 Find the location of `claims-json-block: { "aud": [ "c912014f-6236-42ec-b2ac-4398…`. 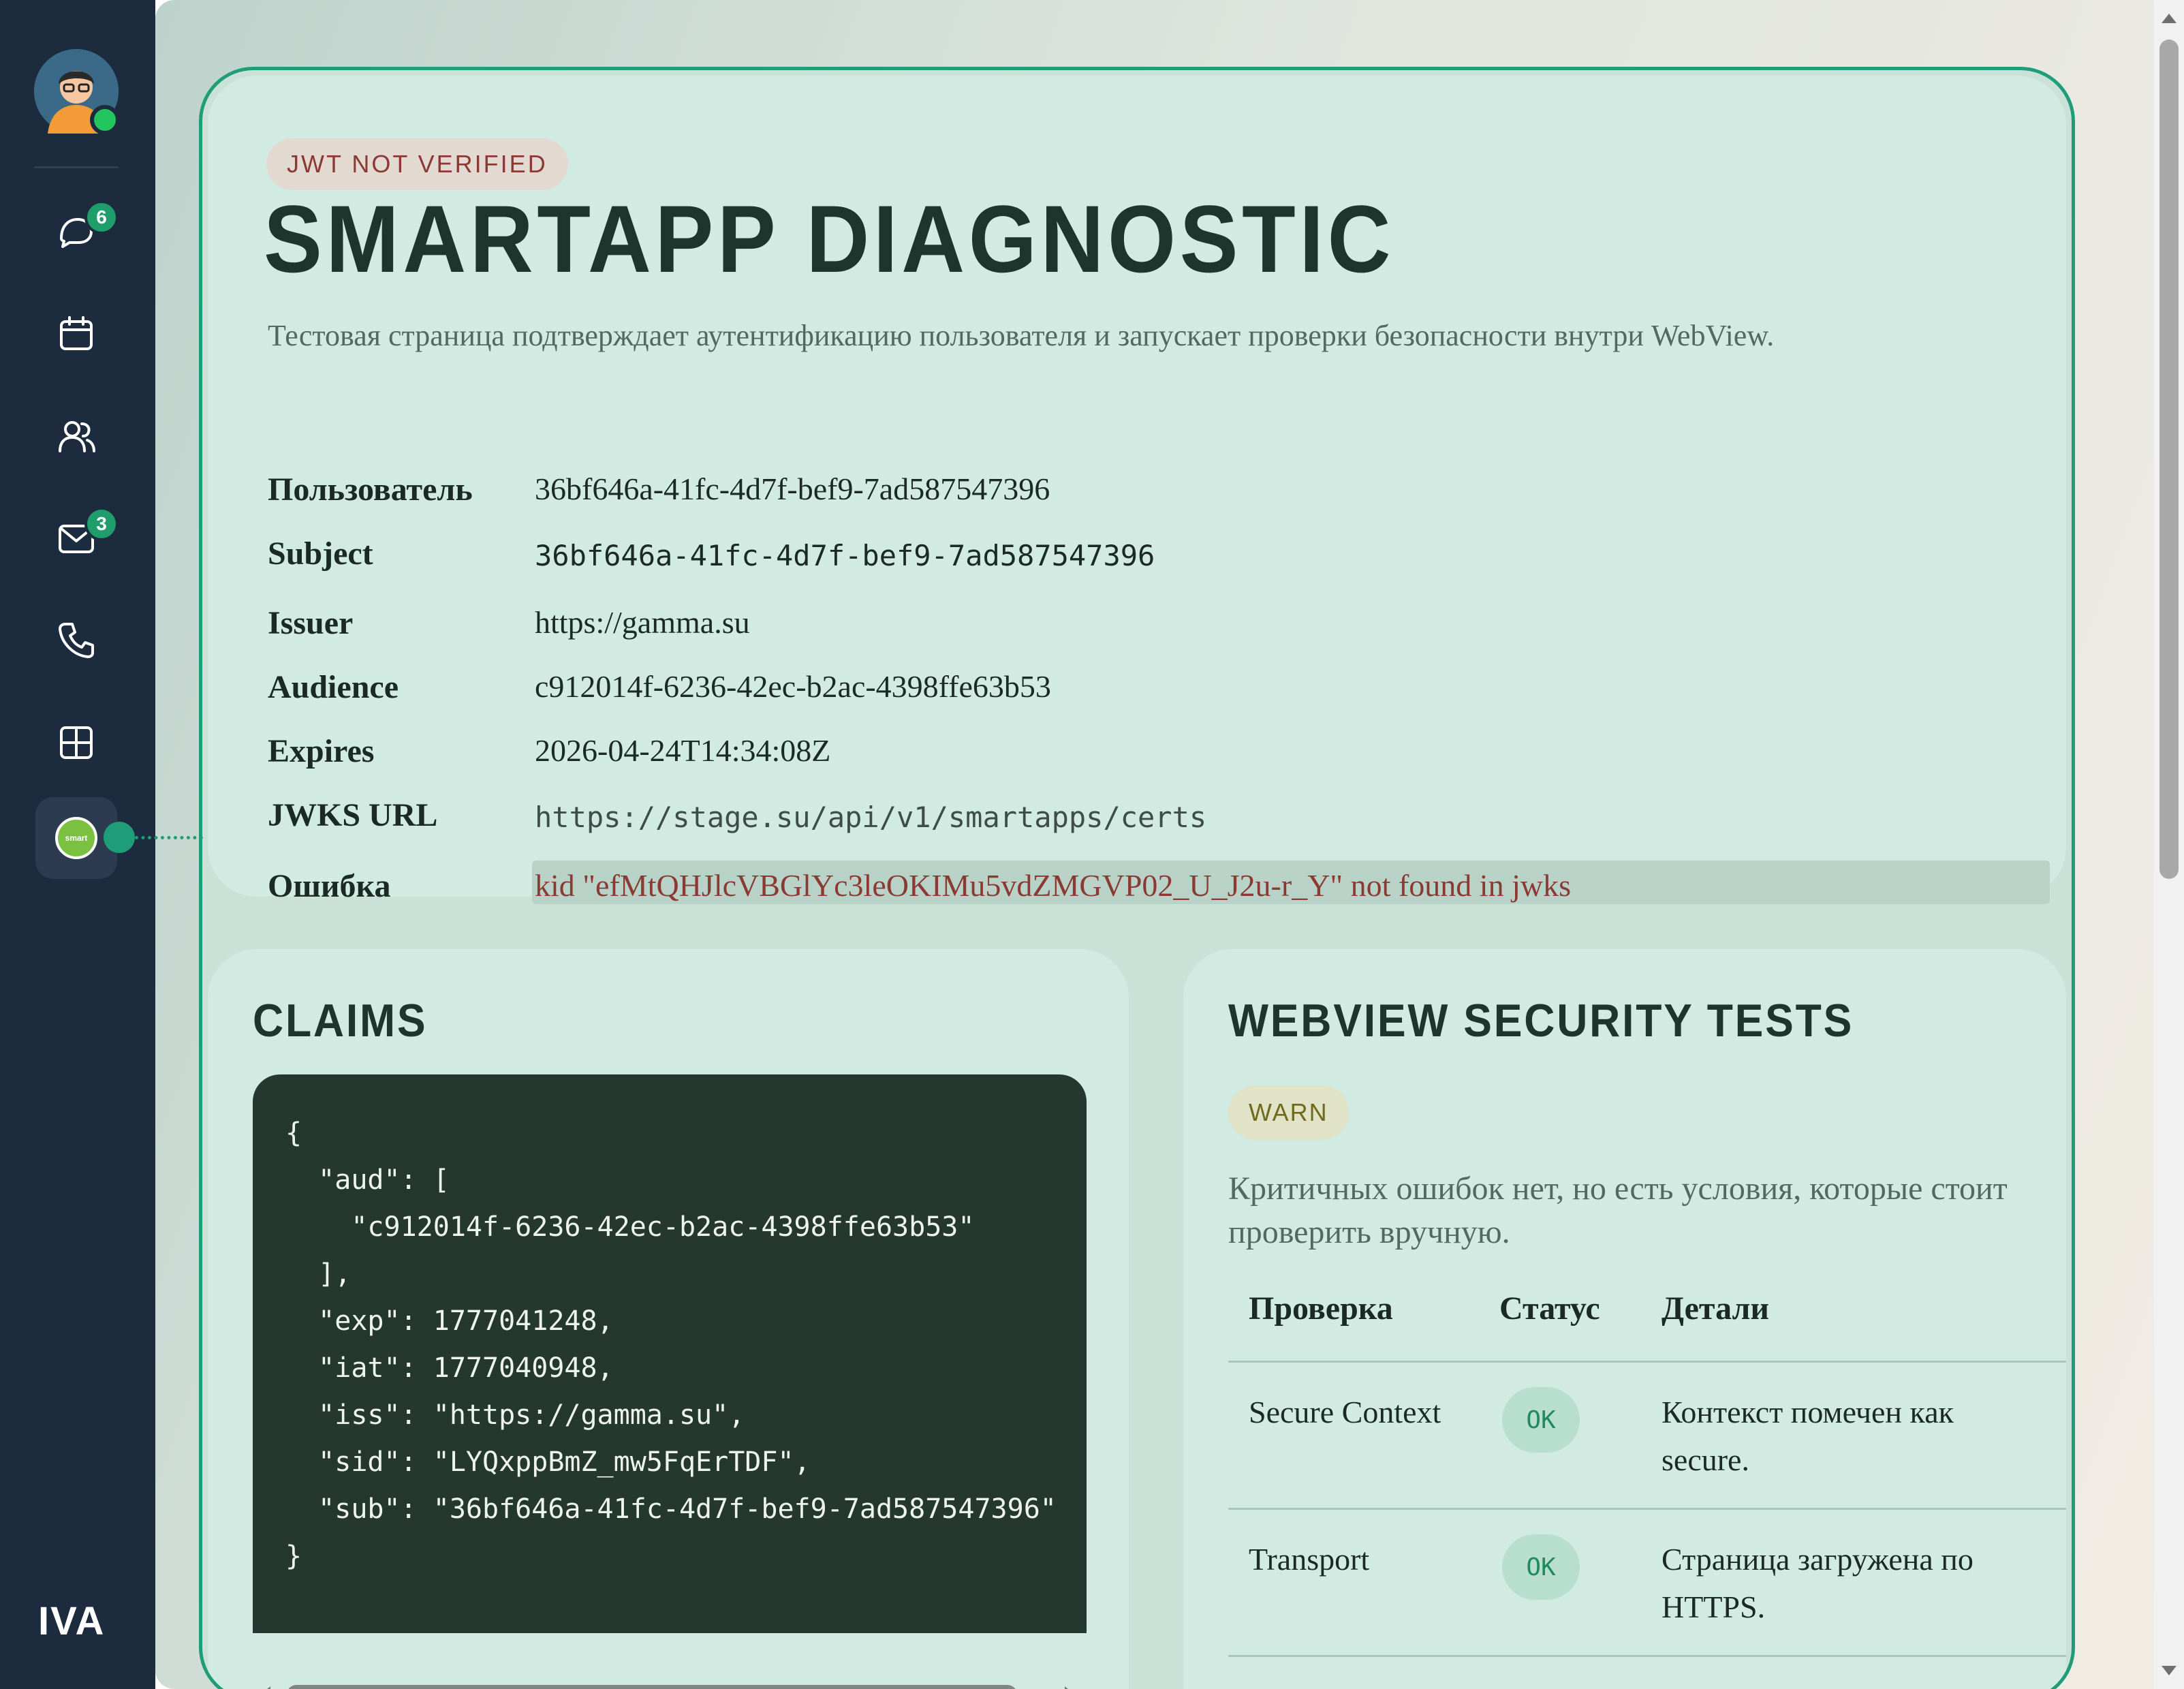

claims-json-block: { "aud": [ "c912014f-6236-42ec-b2ac-4398… is located at coordinates (670, 1353).